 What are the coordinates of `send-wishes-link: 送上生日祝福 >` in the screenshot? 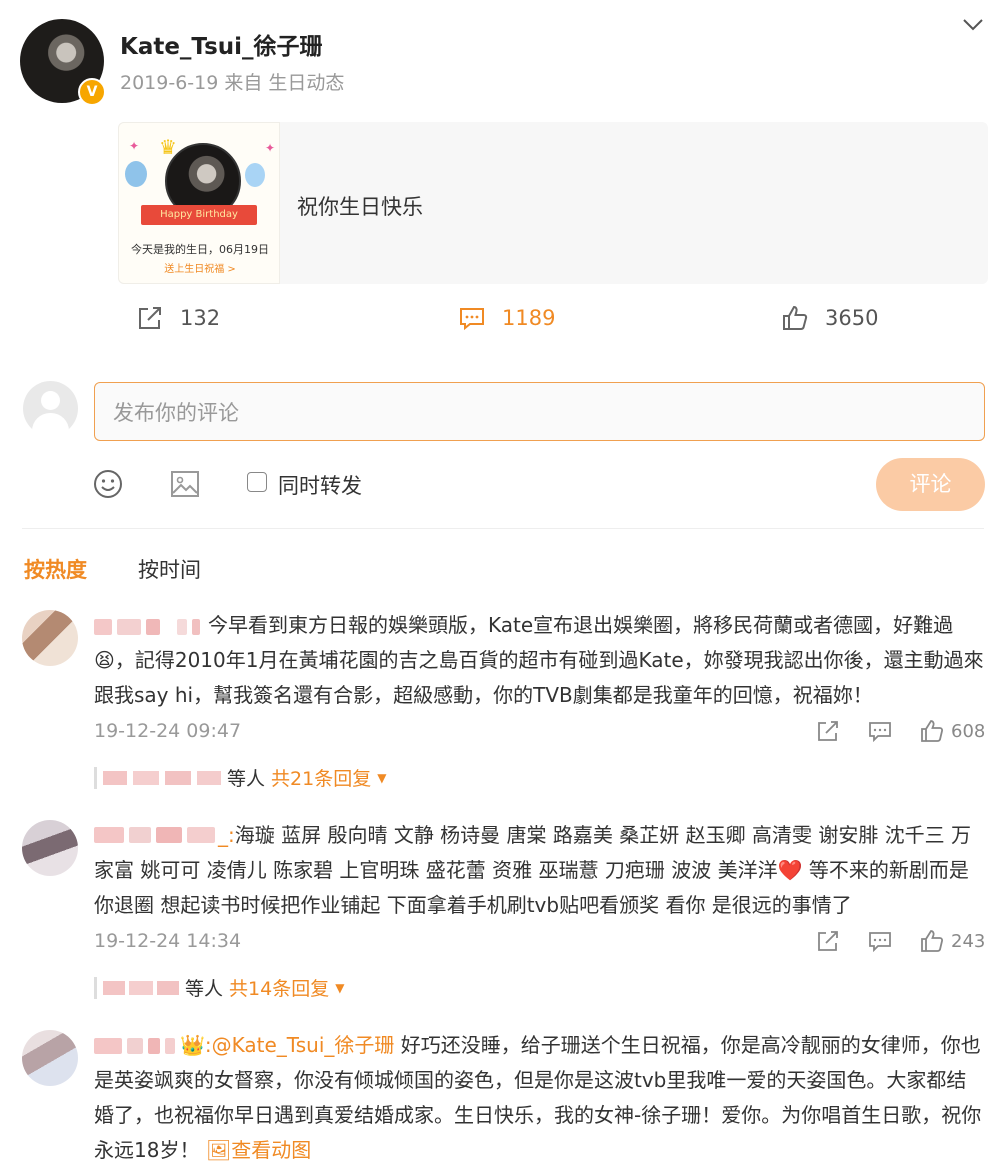 It's located at (199, 267).